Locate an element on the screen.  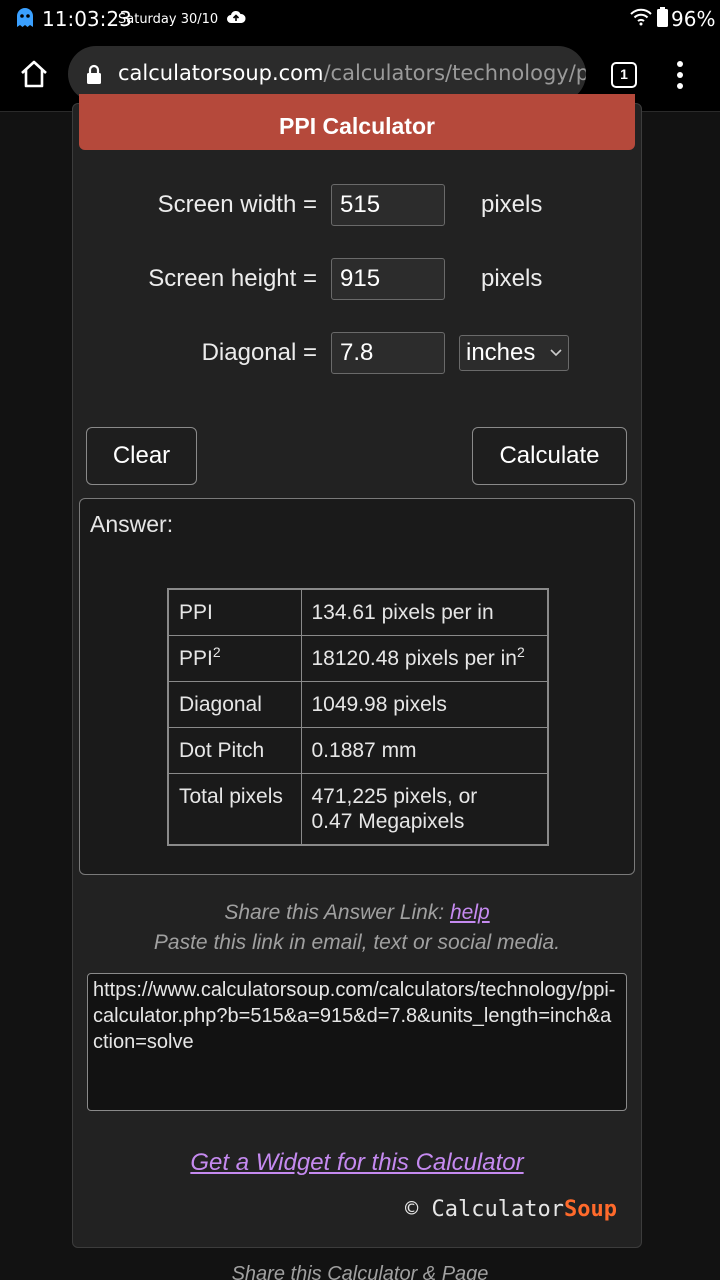
chevron-down-icon is located at coordinates (556, 353).